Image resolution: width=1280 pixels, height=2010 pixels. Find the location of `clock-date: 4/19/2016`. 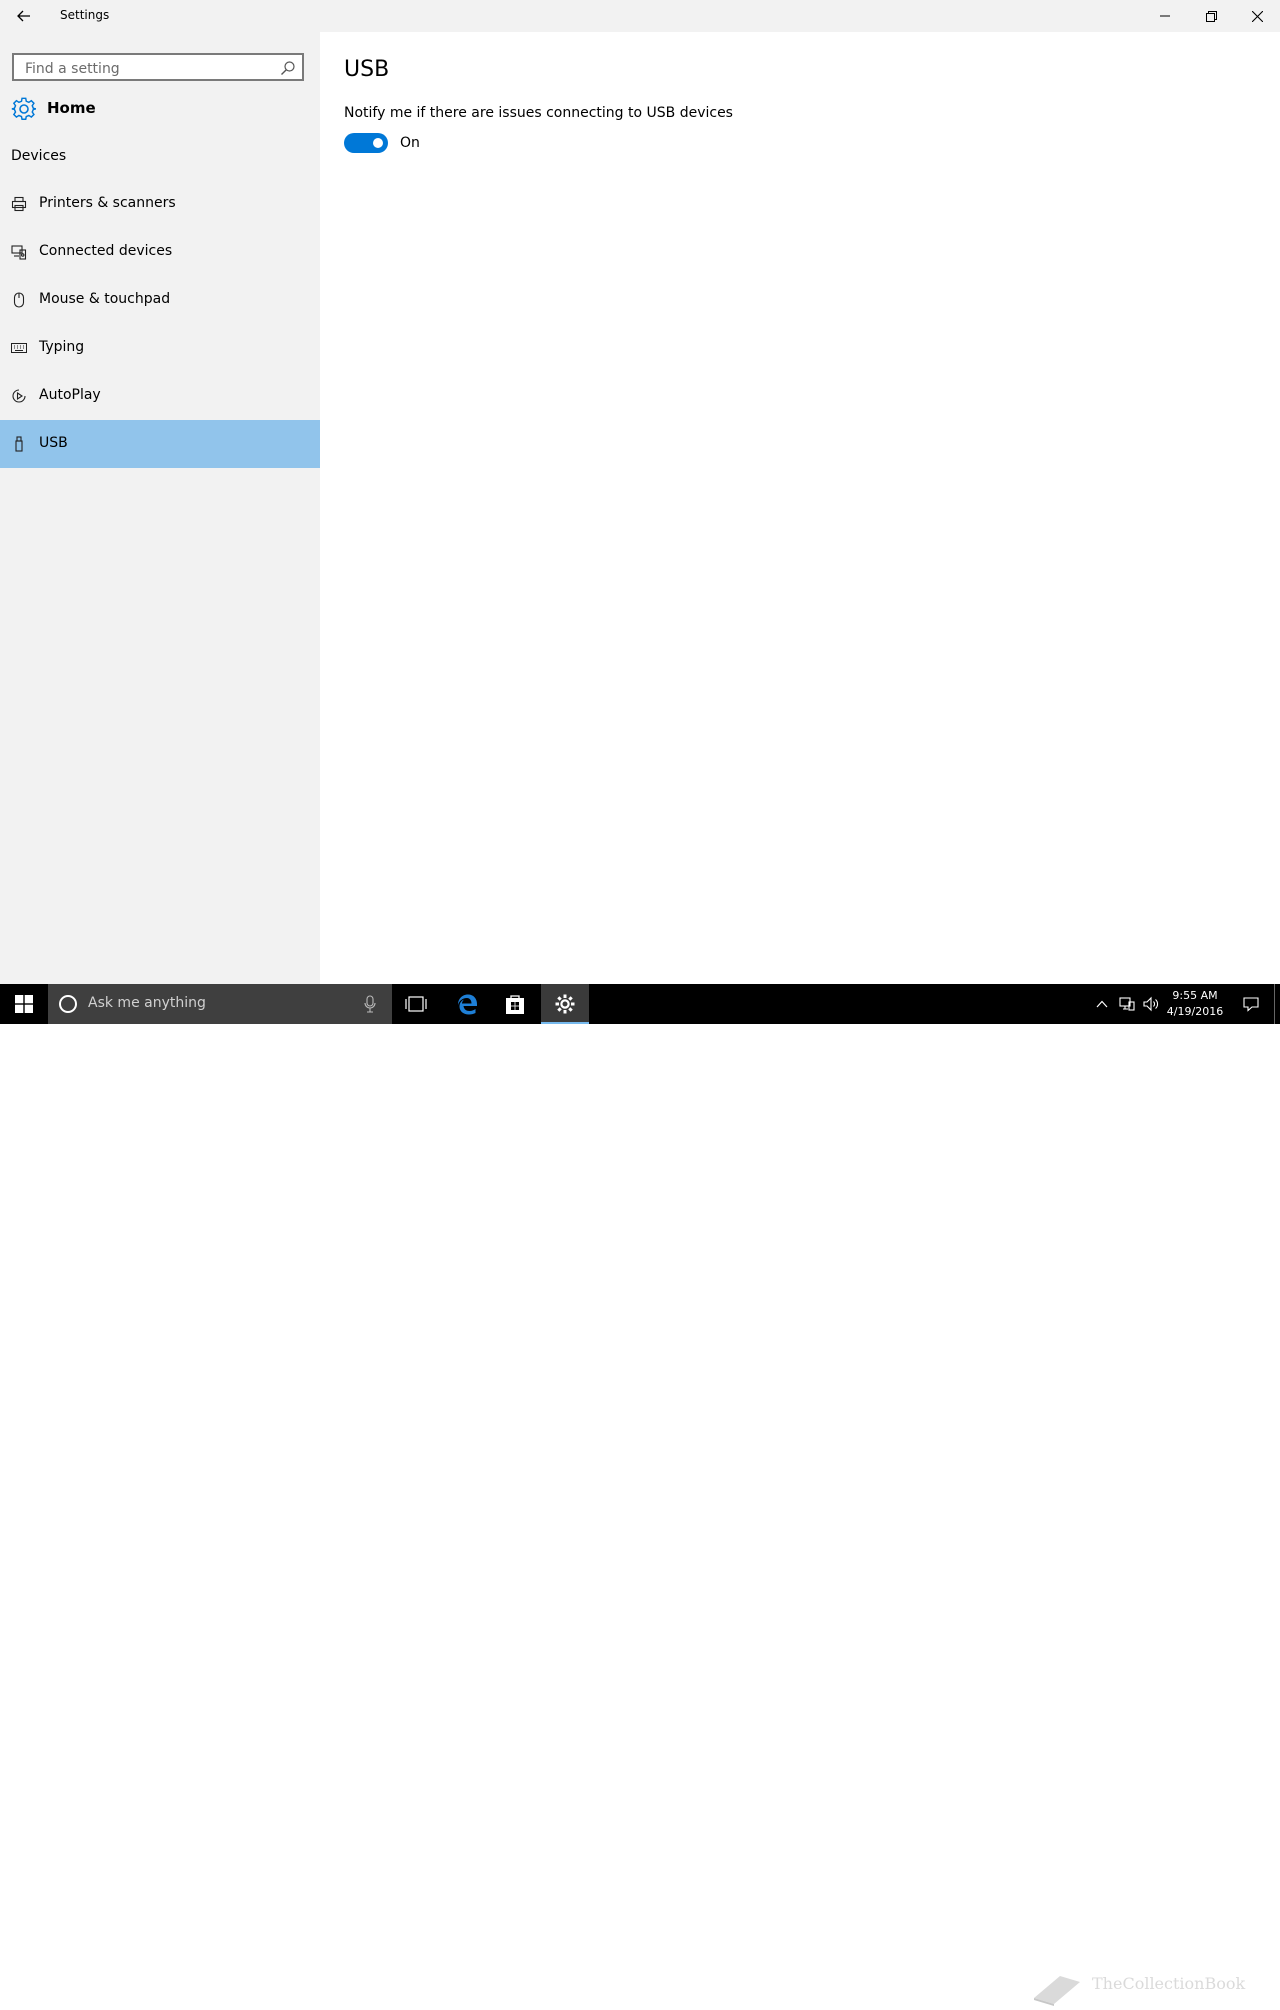

clock-date: 4/19/2016 is located at coordinates (1195, 1011).